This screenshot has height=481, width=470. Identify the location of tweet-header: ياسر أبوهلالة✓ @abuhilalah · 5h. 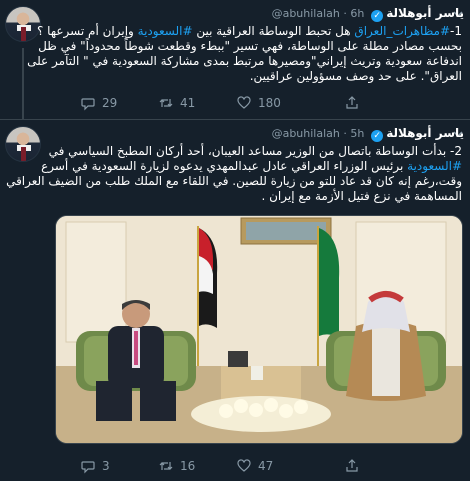
(367, 134).